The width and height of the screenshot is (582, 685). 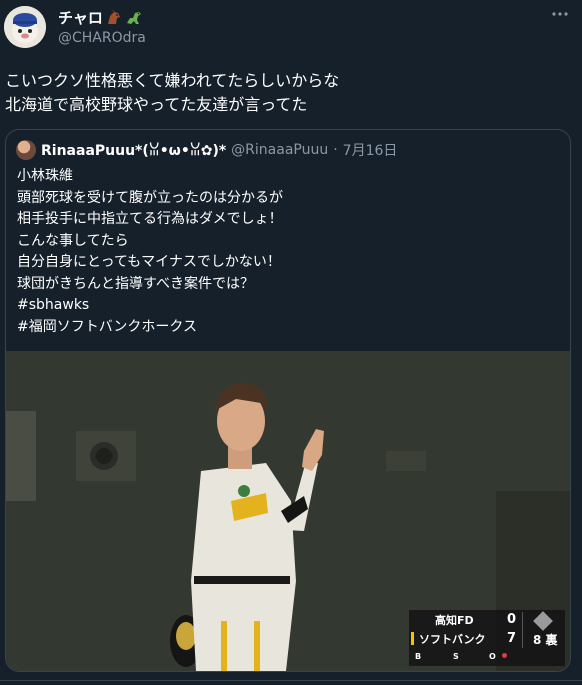 I want to click on quoted-author-name: RinaaaPuuu*(ꈍ•ω•ꈍ✿)*, so click(x=134, y=151).